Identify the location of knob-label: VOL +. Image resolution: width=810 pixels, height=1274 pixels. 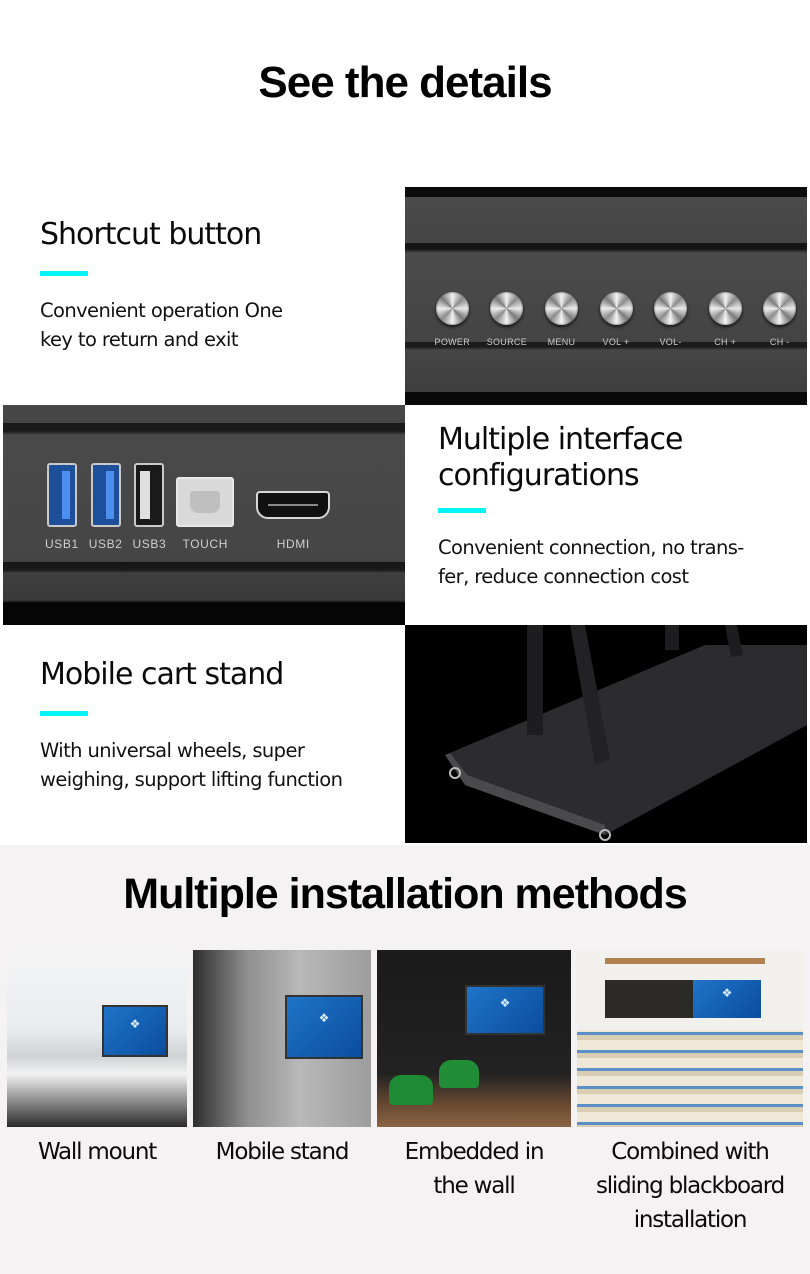
(616, 342).